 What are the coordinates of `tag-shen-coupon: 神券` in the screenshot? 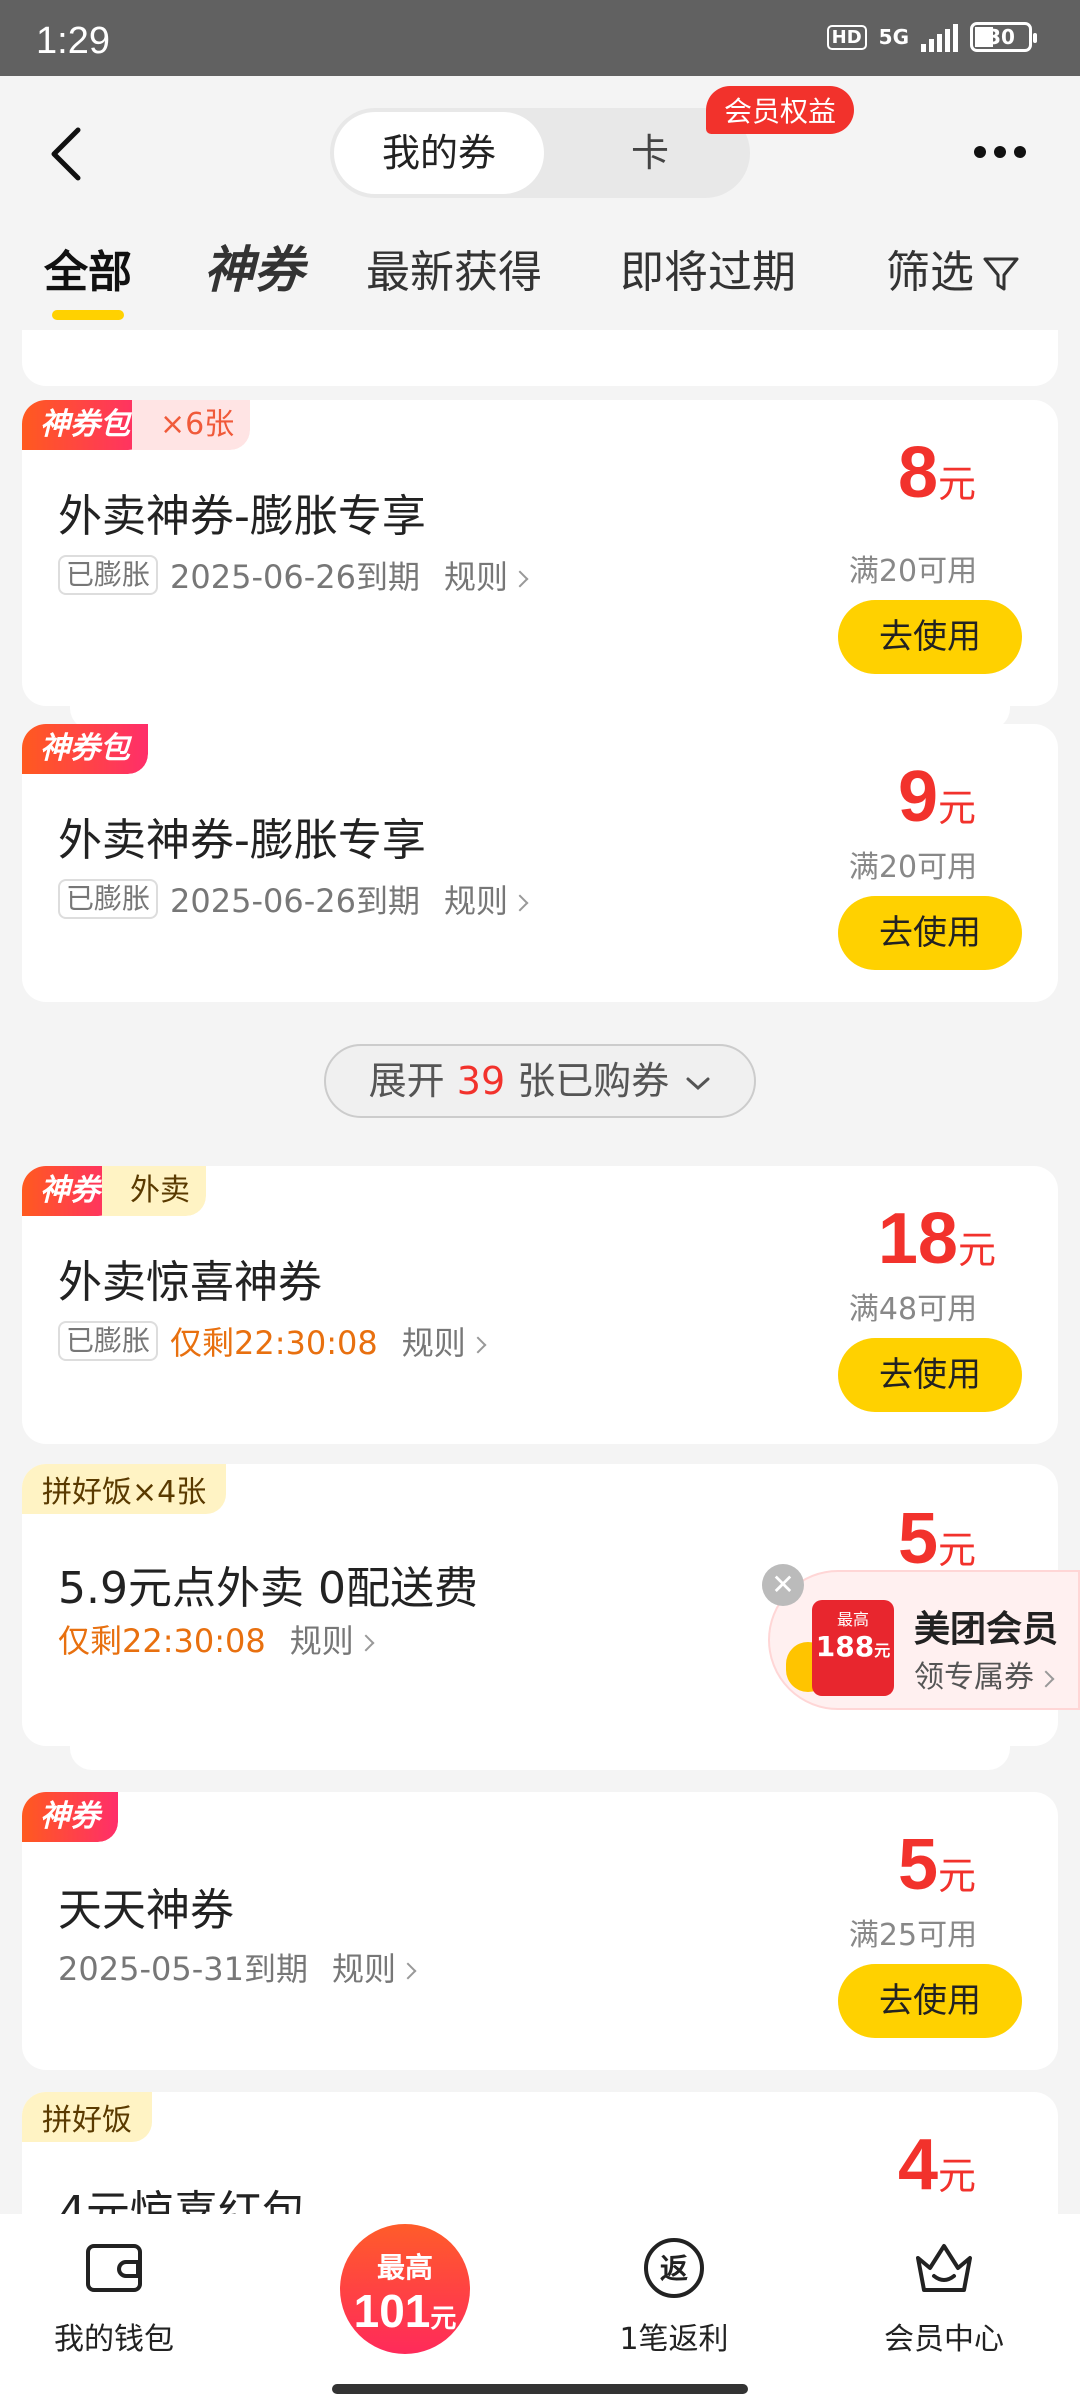 It's located at (70, 1817).